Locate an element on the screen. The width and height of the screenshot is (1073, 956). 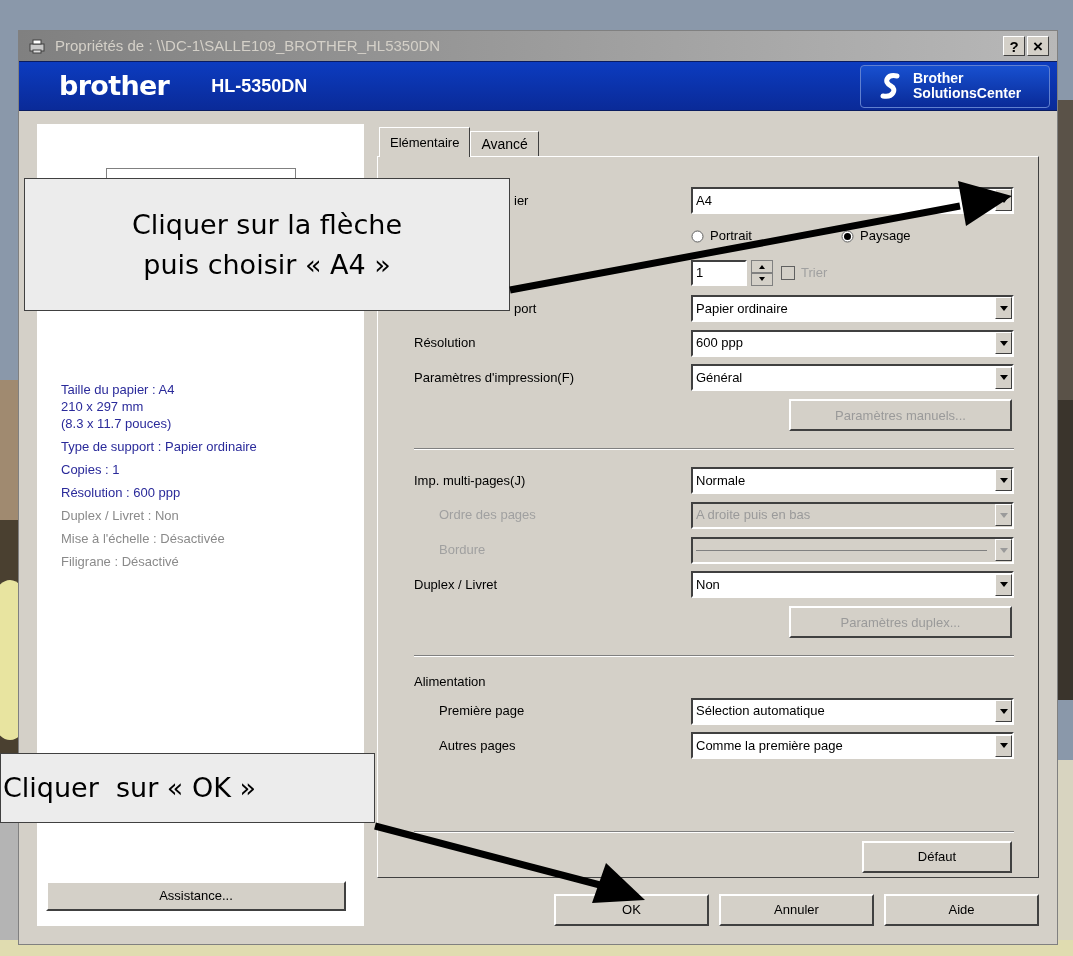
dropdown-field: Papier ordinaire is located at coordinates (852, 308).